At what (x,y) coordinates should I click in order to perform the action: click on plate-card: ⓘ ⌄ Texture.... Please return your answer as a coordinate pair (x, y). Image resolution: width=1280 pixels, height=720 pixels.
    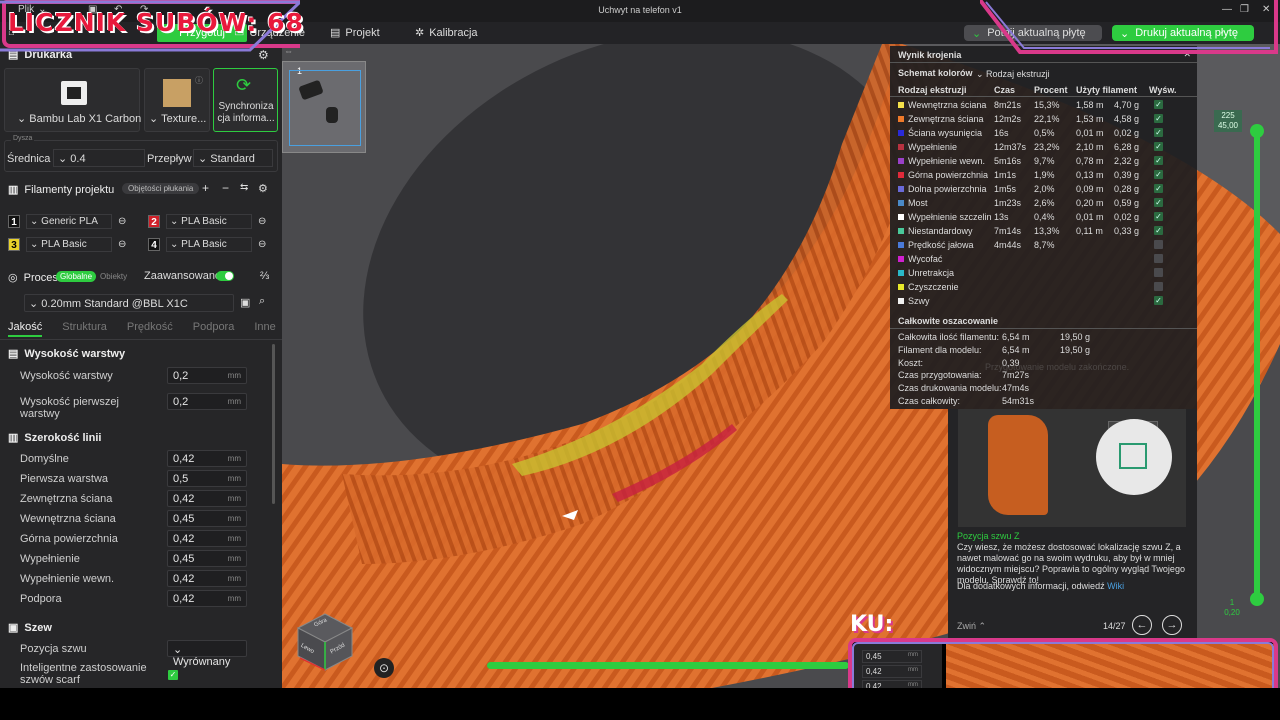
    Looking at the image, I should click on (177, 100).